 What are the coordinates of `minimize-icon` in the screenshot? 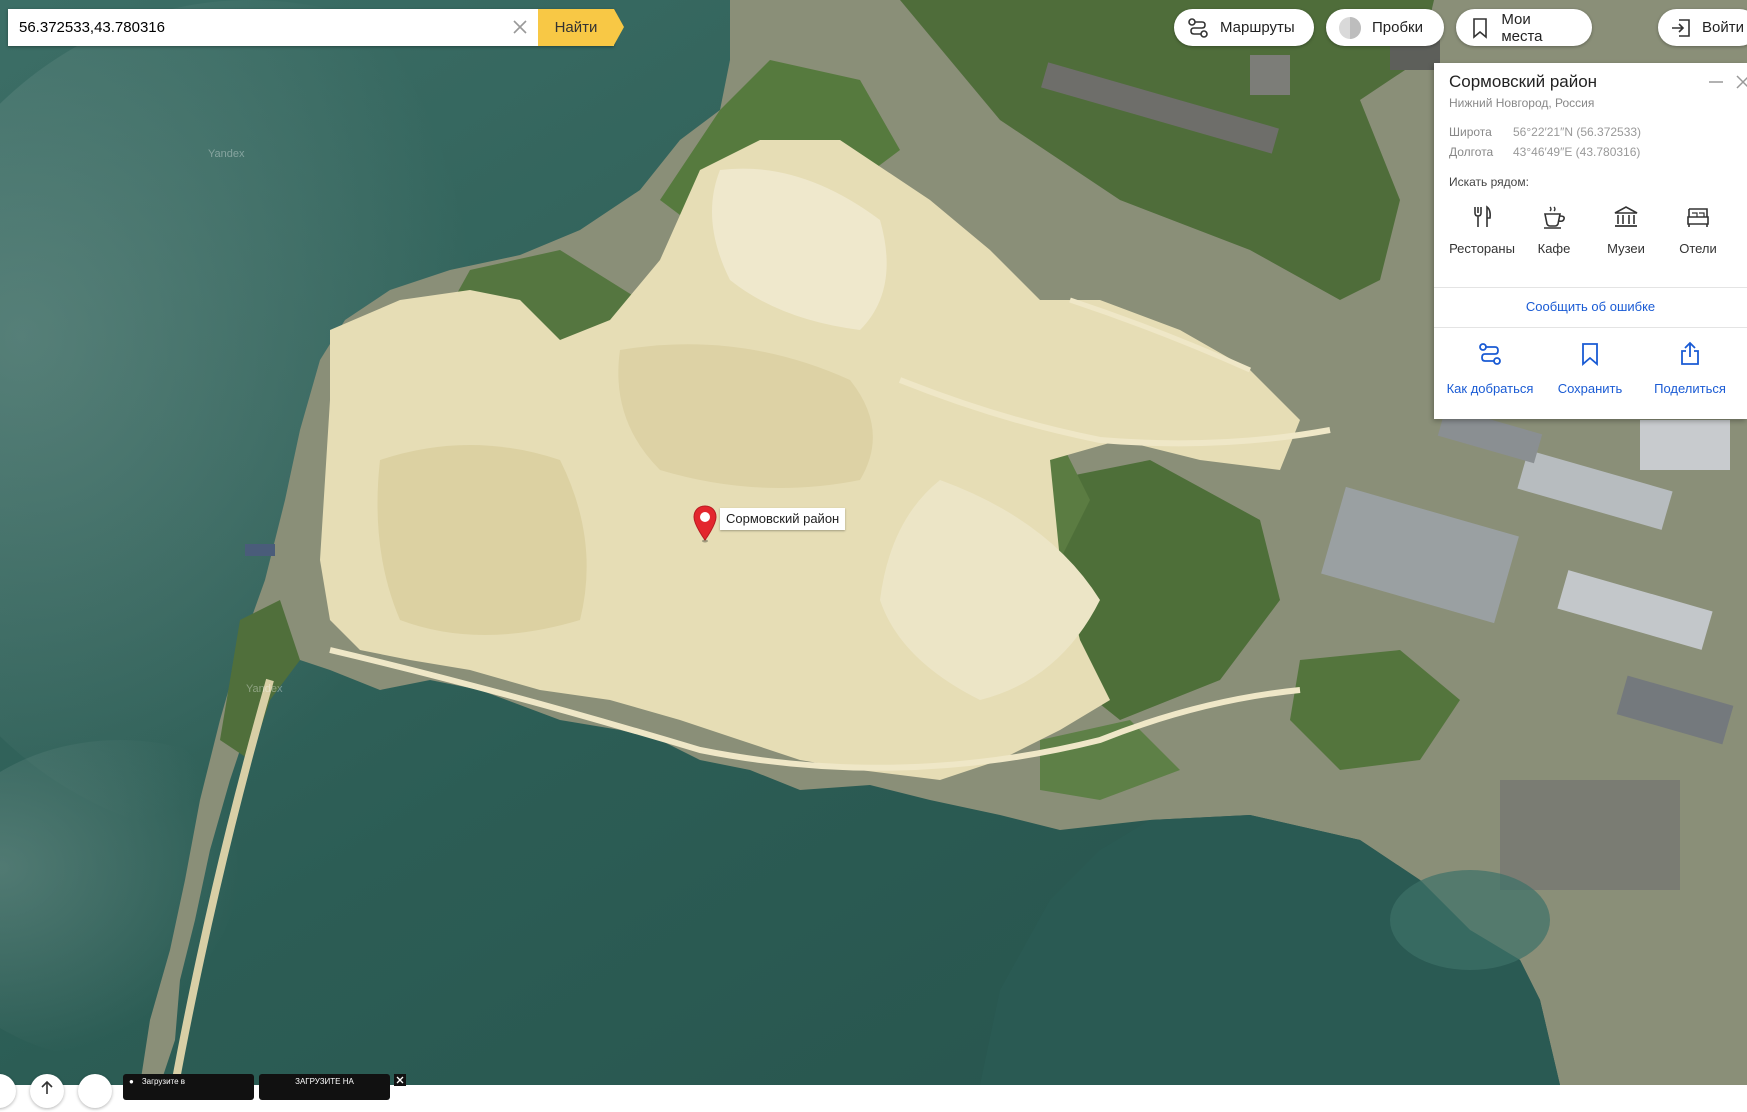 It's located at (1716, 82).